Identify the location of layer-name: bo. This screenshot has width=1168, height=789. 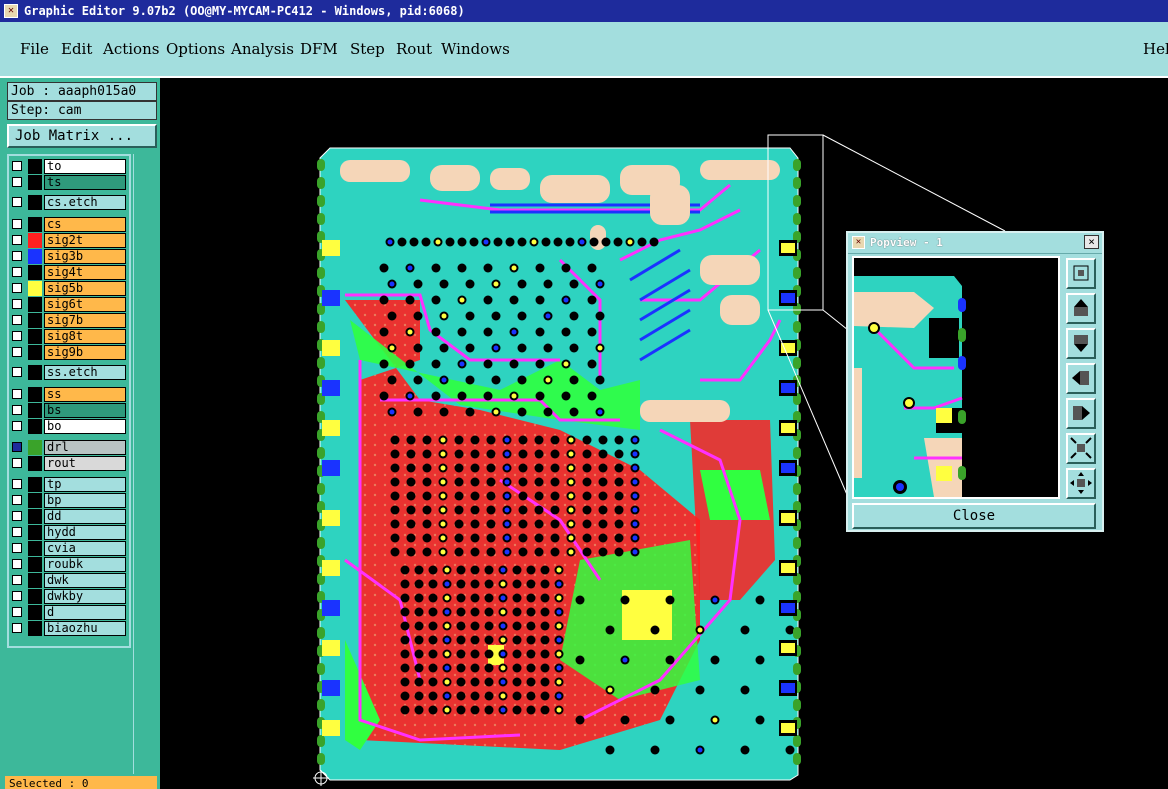
(85, 426).